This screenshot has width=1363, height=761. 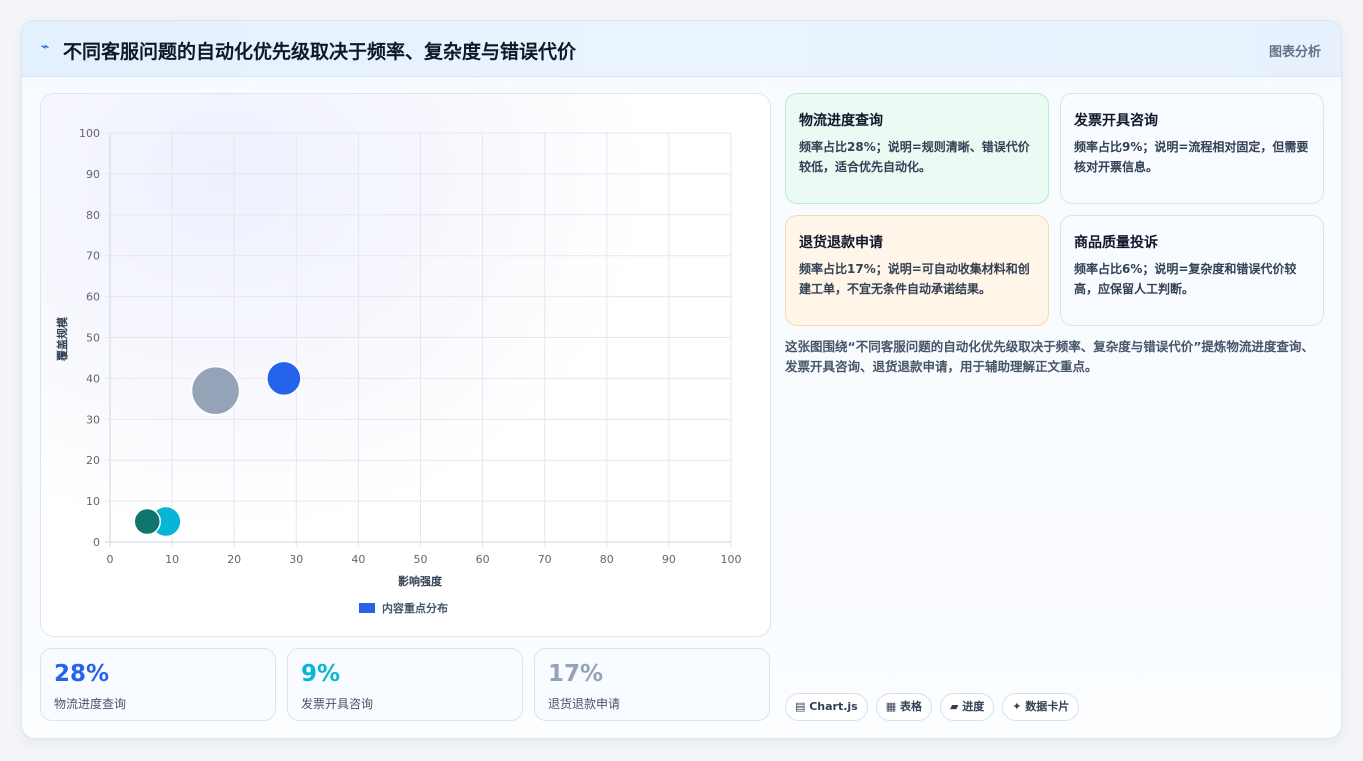 I want to click on stat-value: 28%, so click(x=82, y=674).